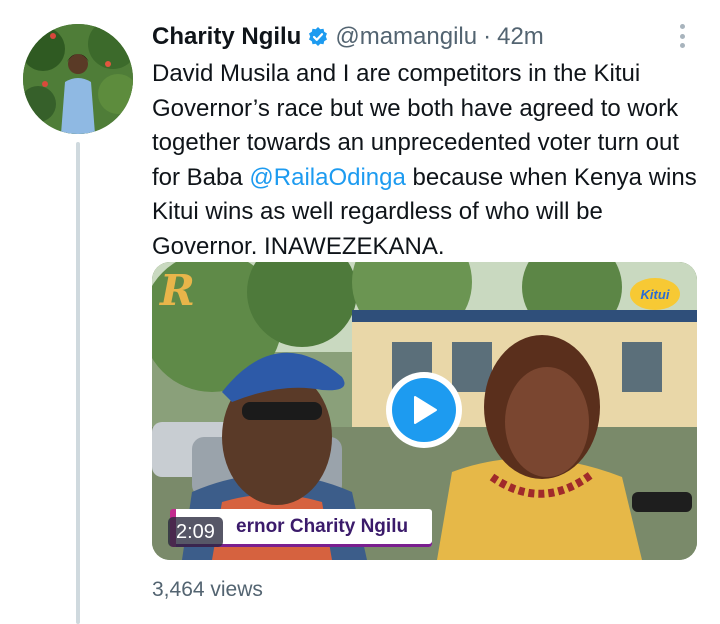 The height and width of the screenshot is (624, 720). What do you see at coordinates (177, 290) in the screenshot?
I see `channel-logo-left: R` at bounding box center [177, 290].